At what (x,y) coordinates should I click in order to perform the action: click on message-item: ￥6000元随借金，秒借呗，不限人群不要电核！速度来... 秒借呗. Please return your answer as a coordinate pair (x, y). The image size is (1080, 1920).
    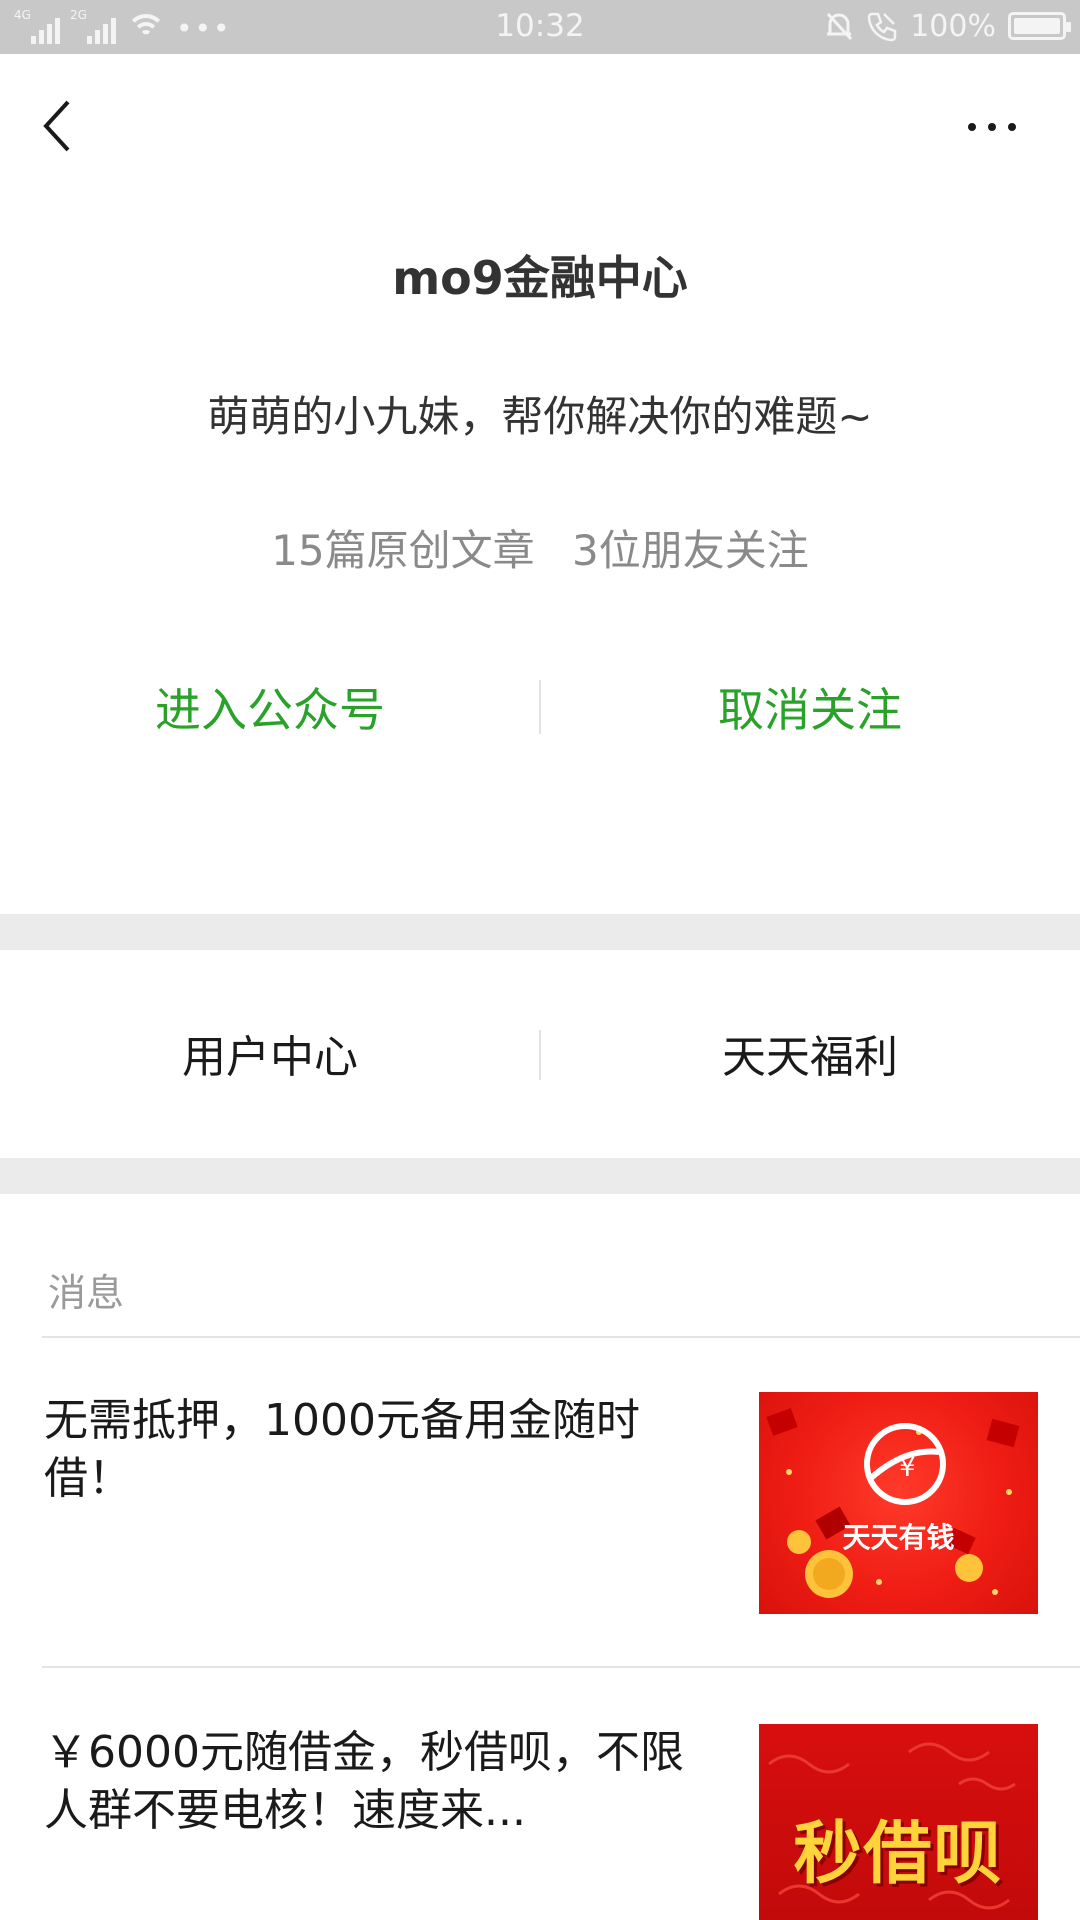
    Looking at the image, I should click on (540, 1822).